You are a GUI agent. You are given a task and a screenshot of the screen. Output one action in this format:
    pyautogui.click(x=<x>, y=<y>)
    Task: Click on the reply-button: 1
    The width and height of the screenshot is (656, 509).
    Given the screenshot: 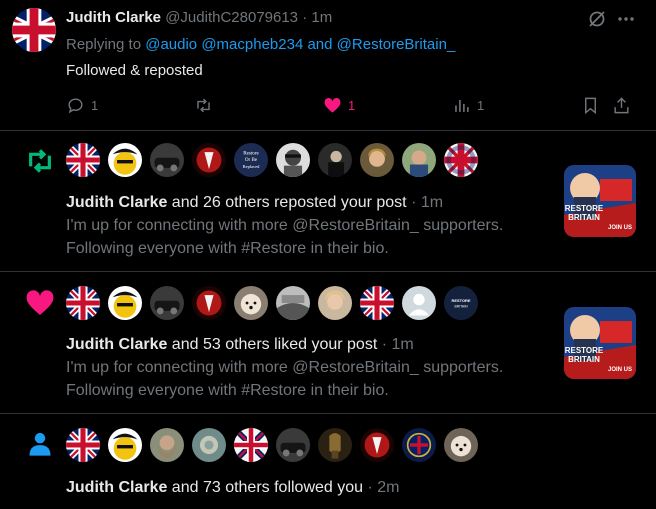 What is the action you would take?
    pyautogui.click(x=82, y=105)
    